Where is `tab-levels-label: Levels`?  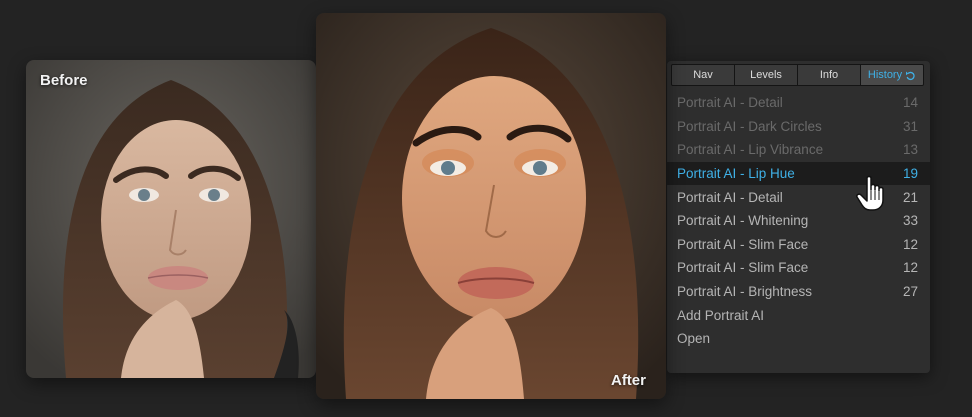
tab-levels-label: Levels is located at coordinates (766, 75).